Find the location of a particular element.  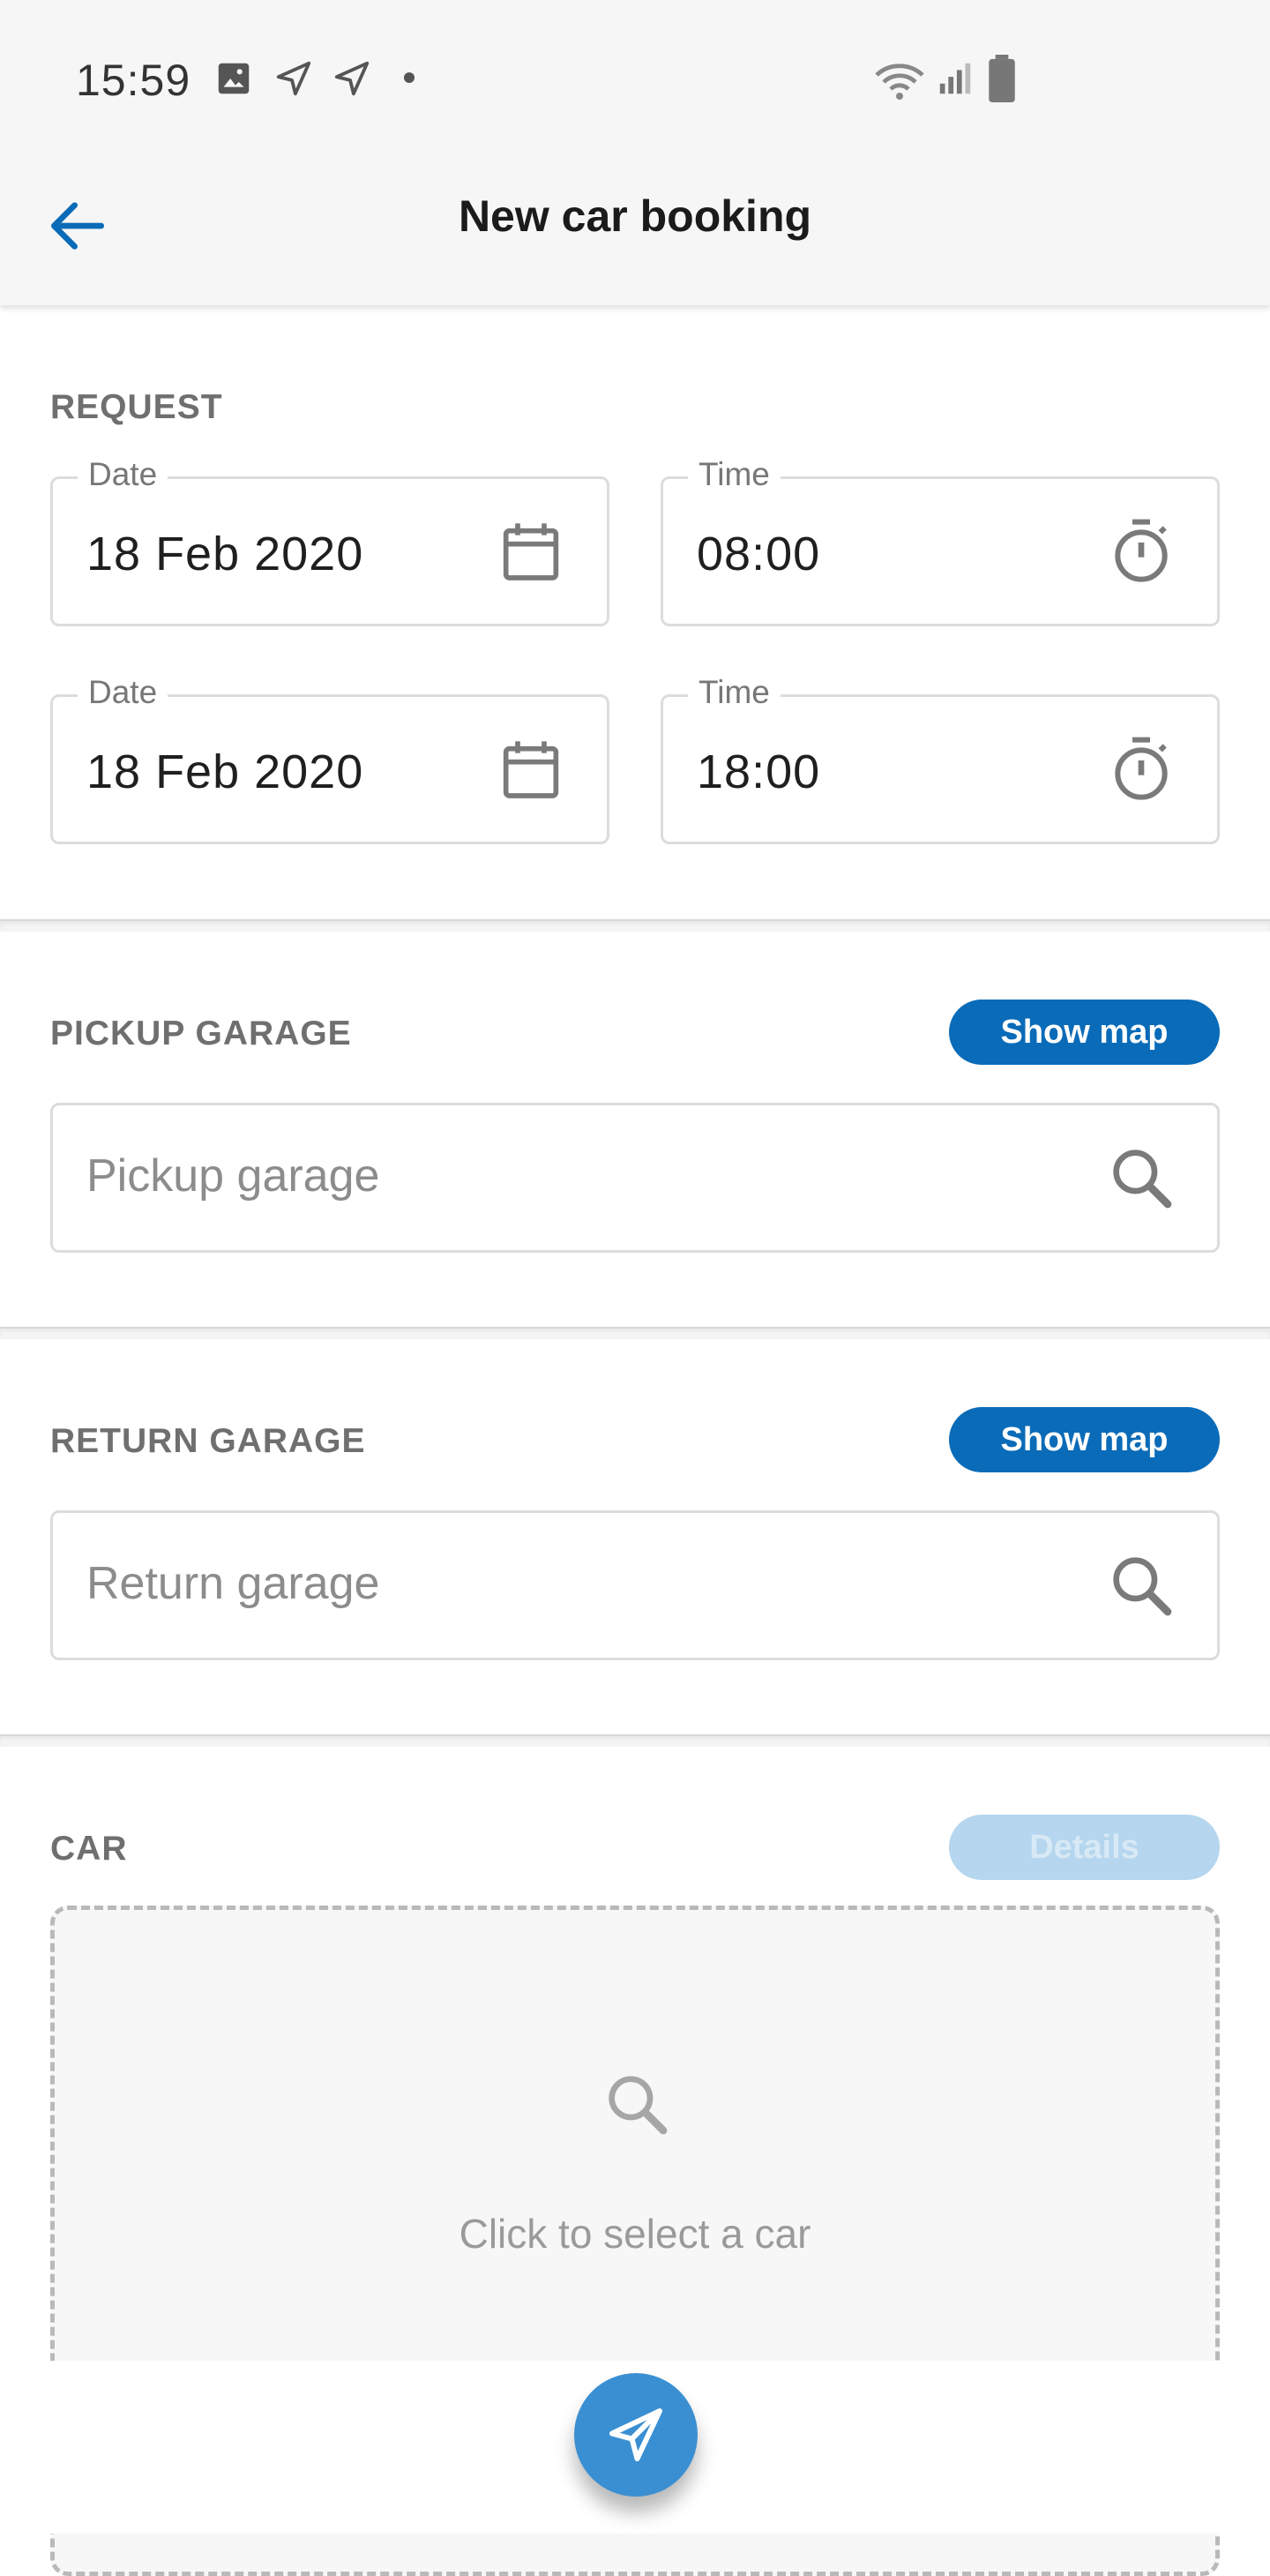

pickup-garage-placeholder: Pickup garage is located at coordinates (233, 1176).